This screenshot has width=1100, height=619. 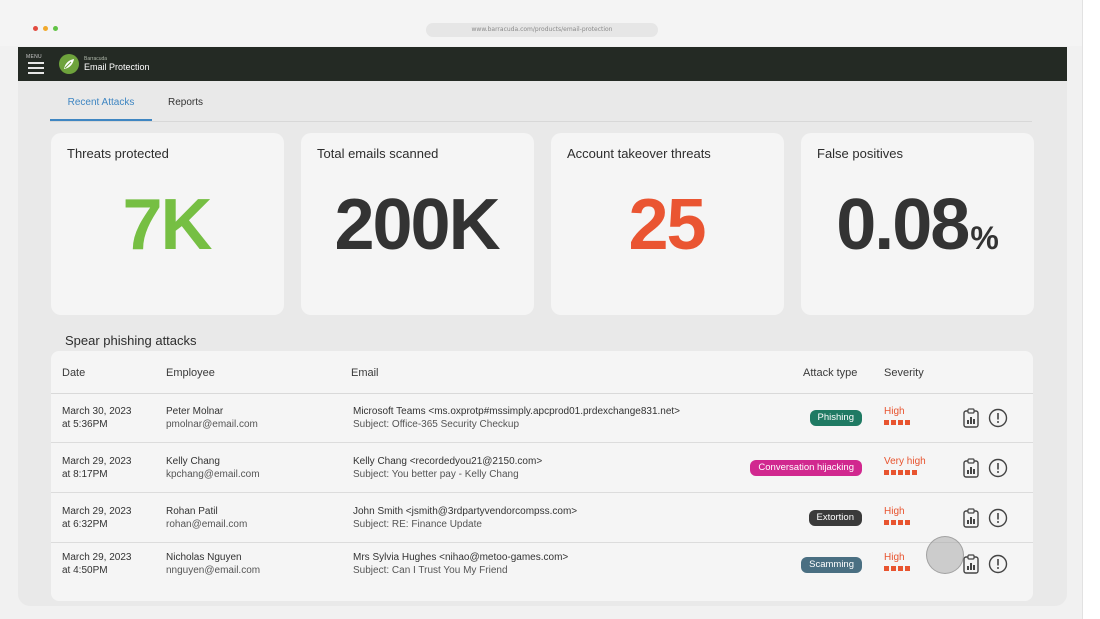 What do you see at coordinates (85, 424) in the screenshot?
I see `attack-time: at 5:36PM` at bounding box center [85, 424].